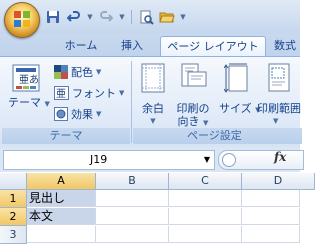 This screenshot has width=320, height=250. I want to click on themes-group: 亜あ テーマ ▼ 配色 ▼ 亜 フォント ▼ 効果 ▼ テーマ, so click(66, 102).